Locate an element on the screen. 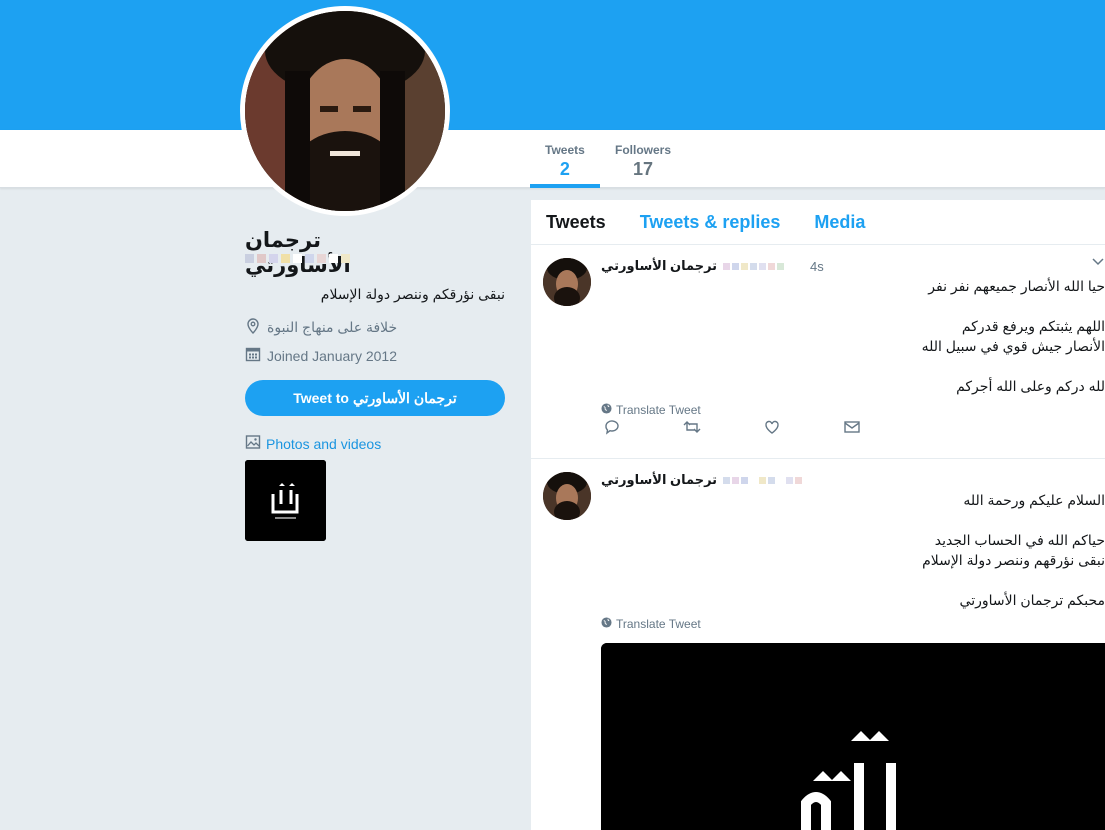 The height and width of the screenshot is (830, 1105). reply-icon is located at coordinates (643, 428).